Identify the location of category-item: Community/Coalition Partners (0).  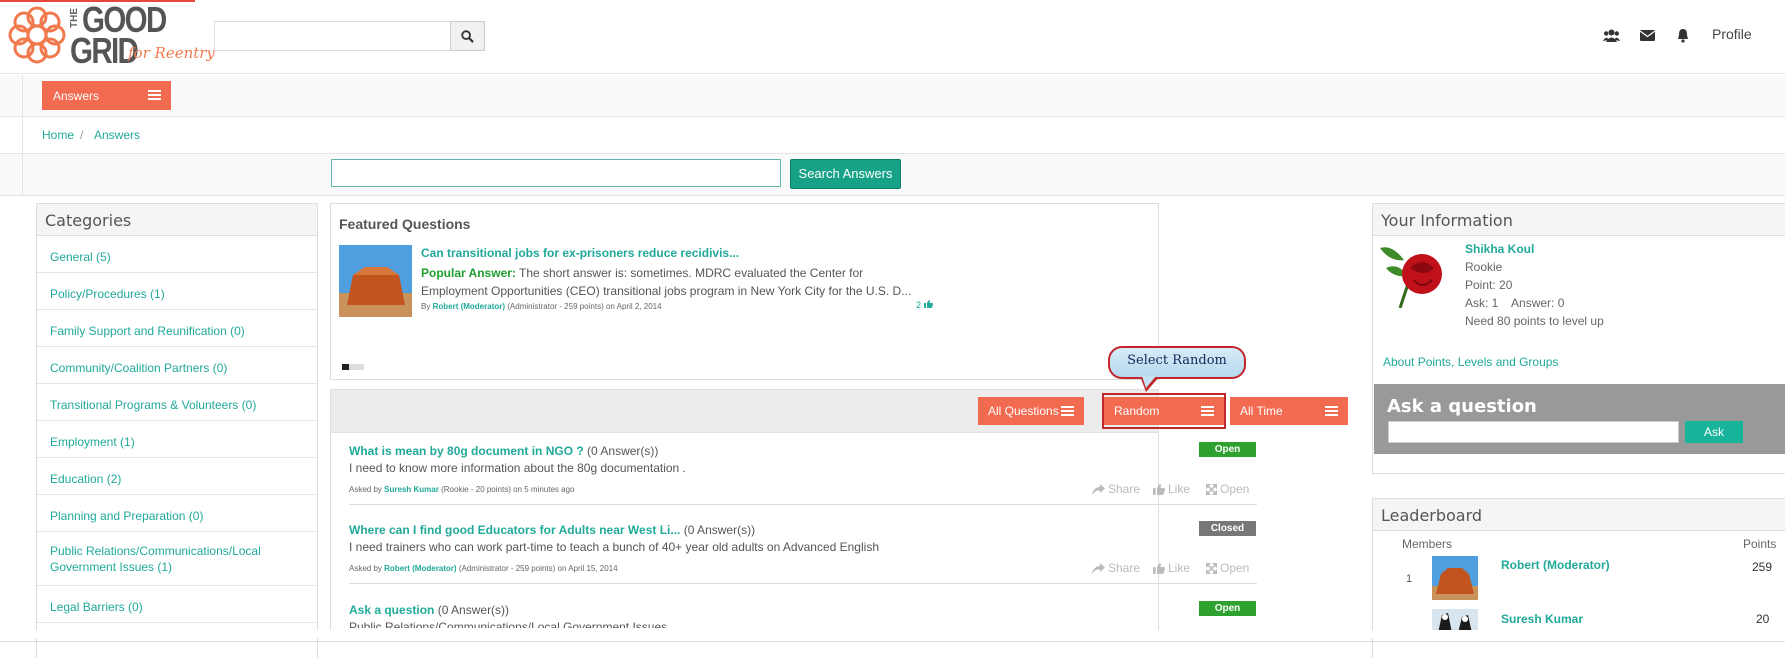
(177, 365).